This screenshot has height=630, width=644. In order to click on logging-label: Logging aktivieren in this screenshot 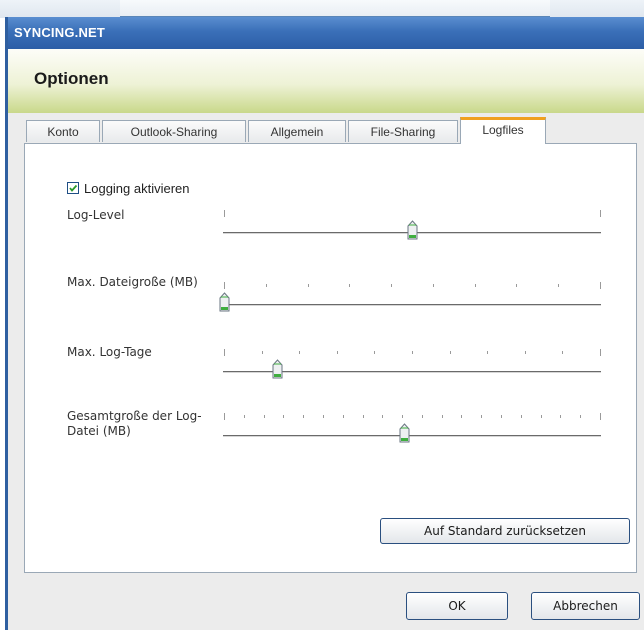, I will do `click(137, 188)`.